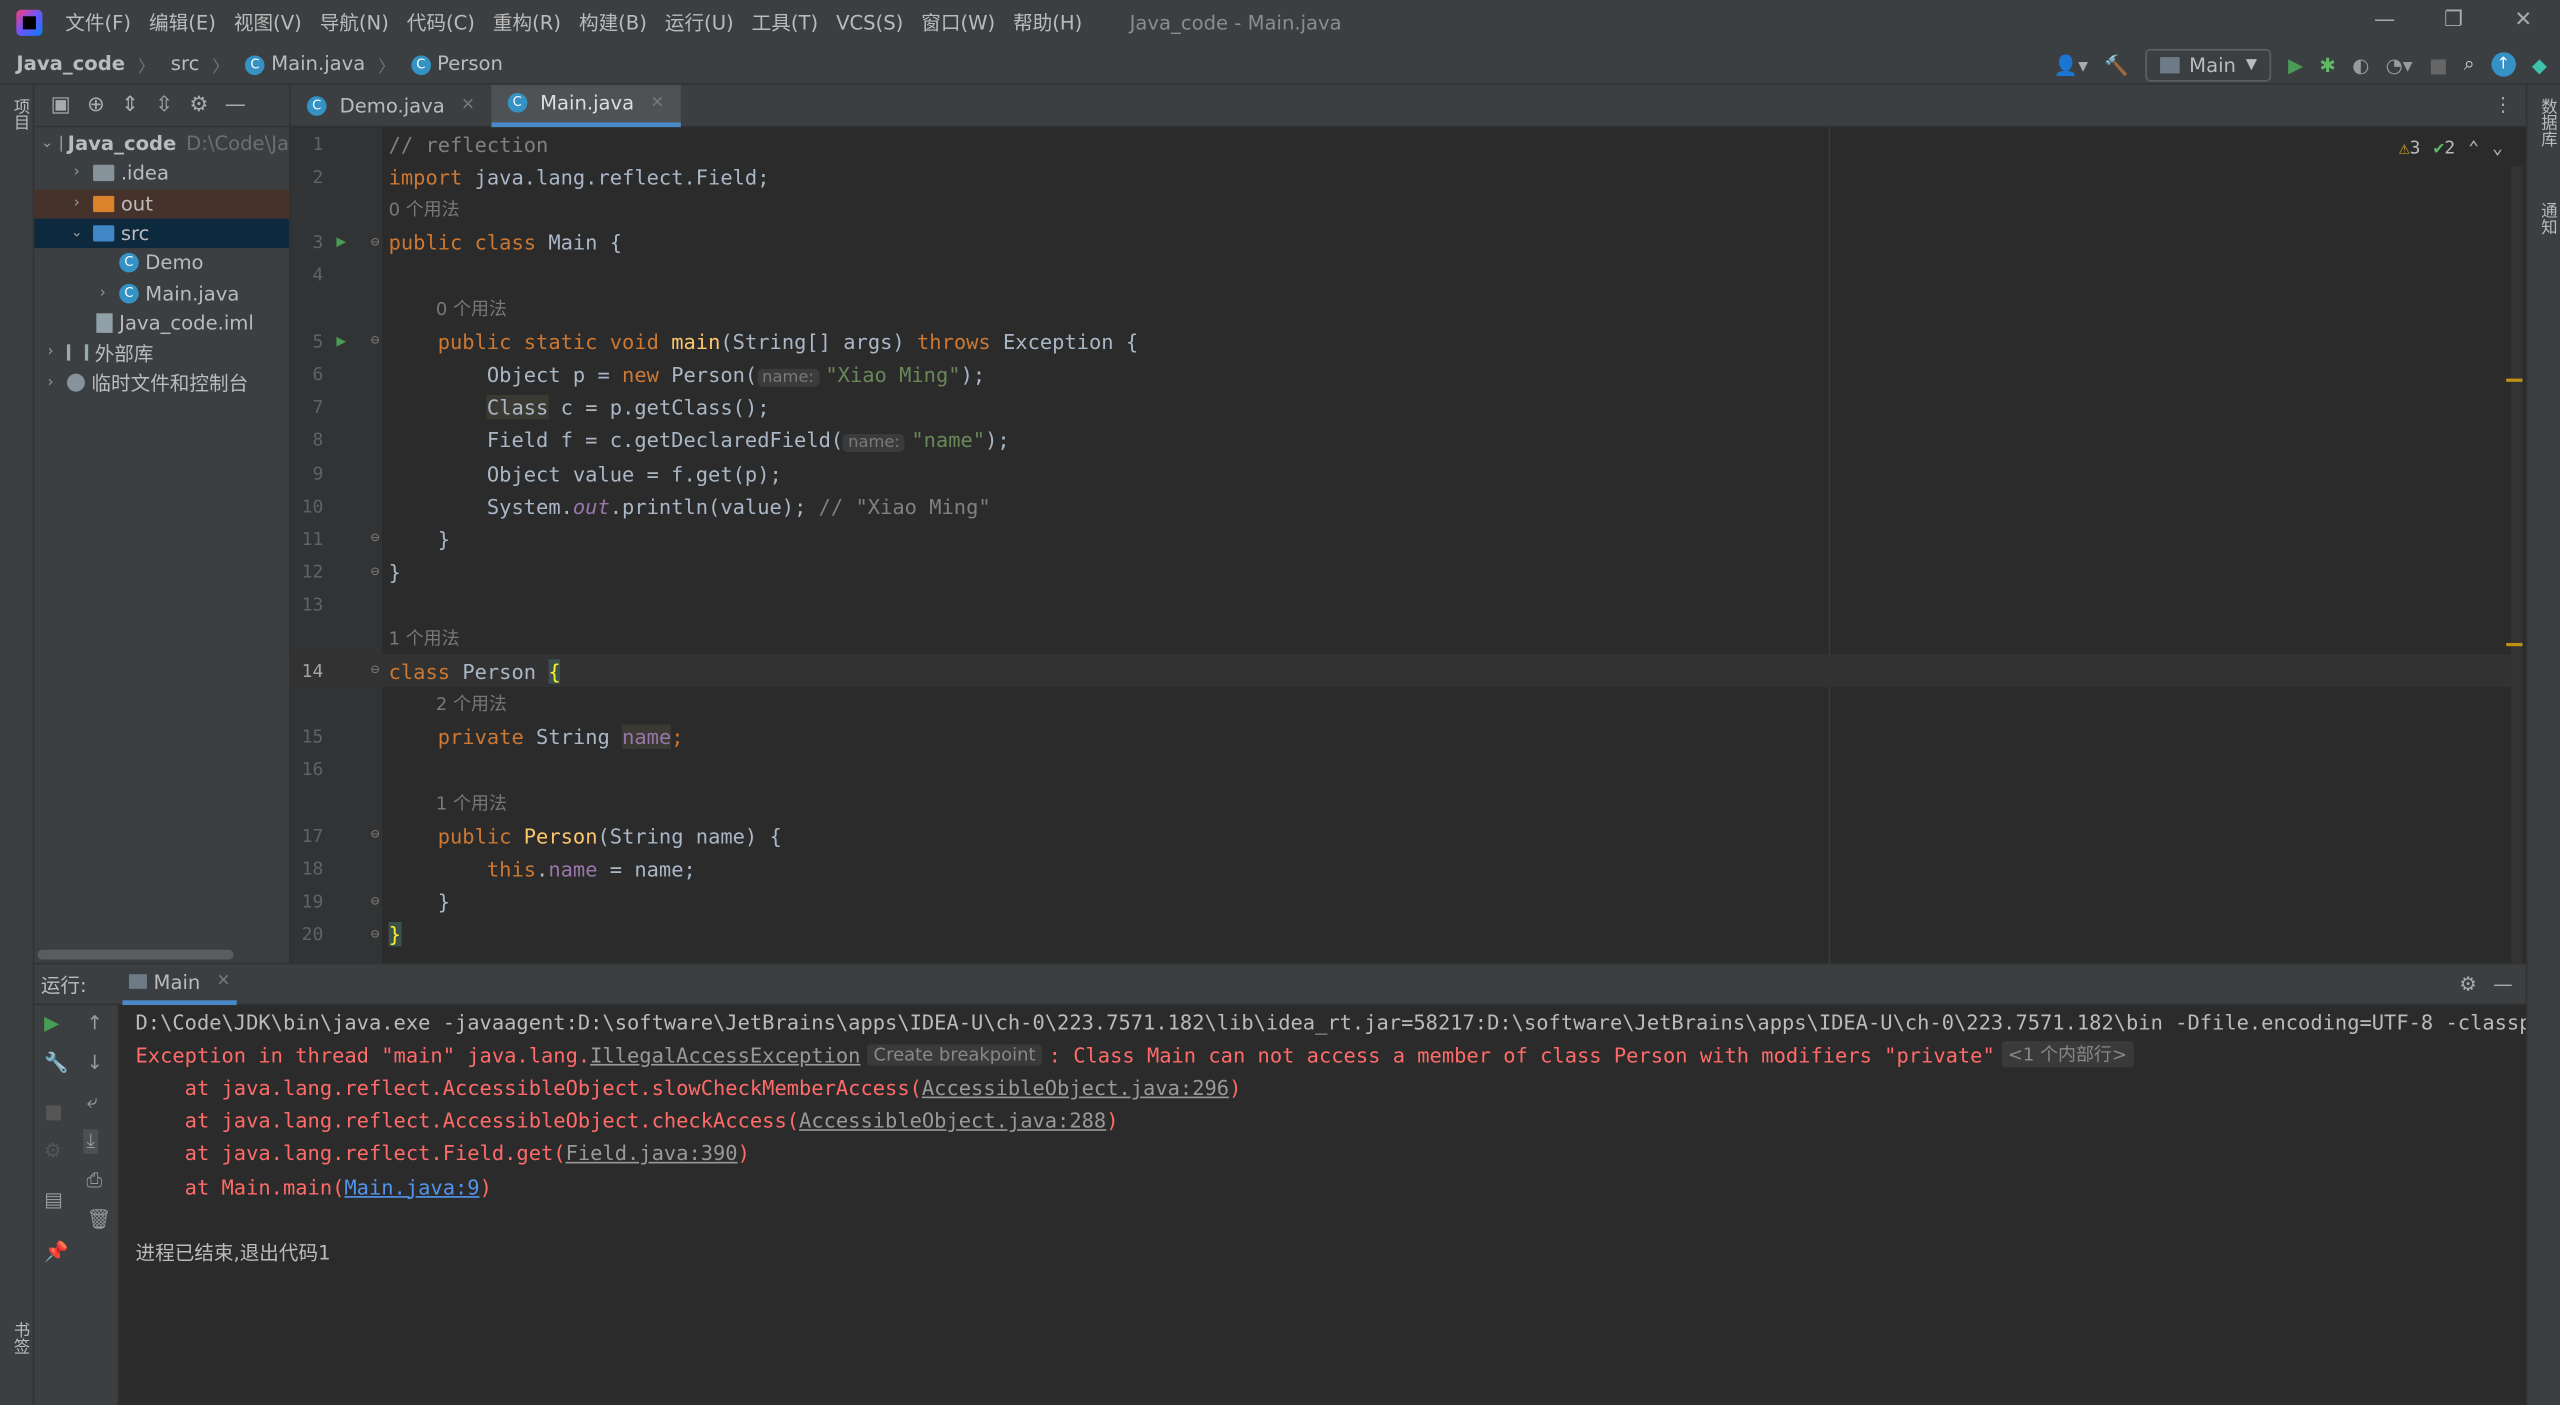 The height and width of the screenshot is (1405, 2560). I want to click on tree-item-out: › out, so click(161, 203).